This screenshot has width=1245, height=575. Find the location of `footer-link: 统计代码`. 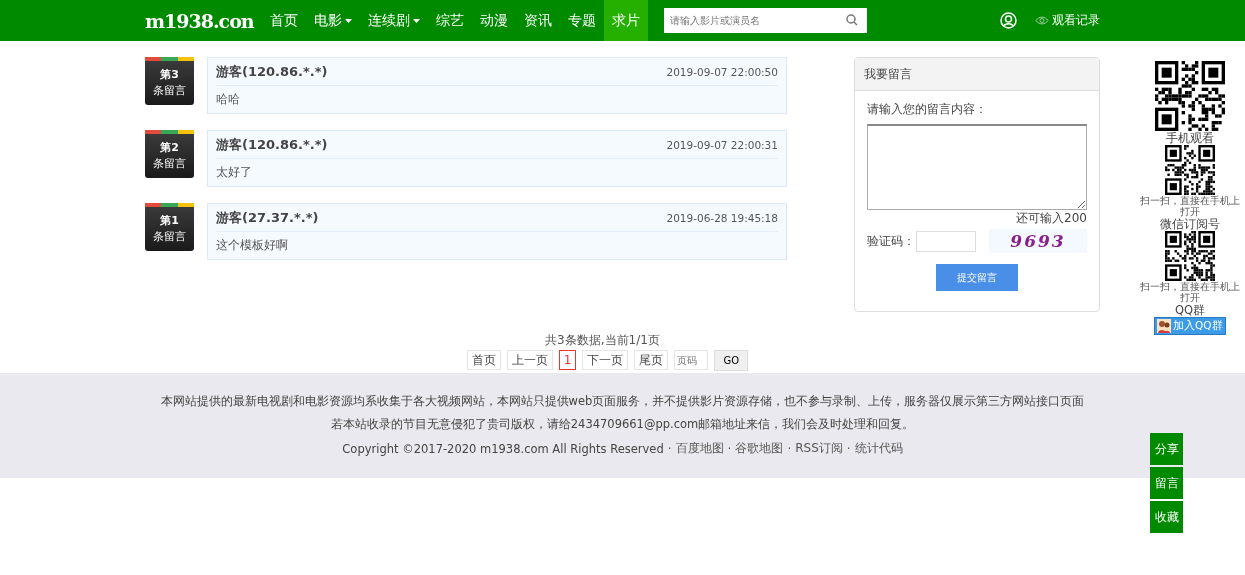

footer-link: 统计代码 is located at coordinates (878, 448).